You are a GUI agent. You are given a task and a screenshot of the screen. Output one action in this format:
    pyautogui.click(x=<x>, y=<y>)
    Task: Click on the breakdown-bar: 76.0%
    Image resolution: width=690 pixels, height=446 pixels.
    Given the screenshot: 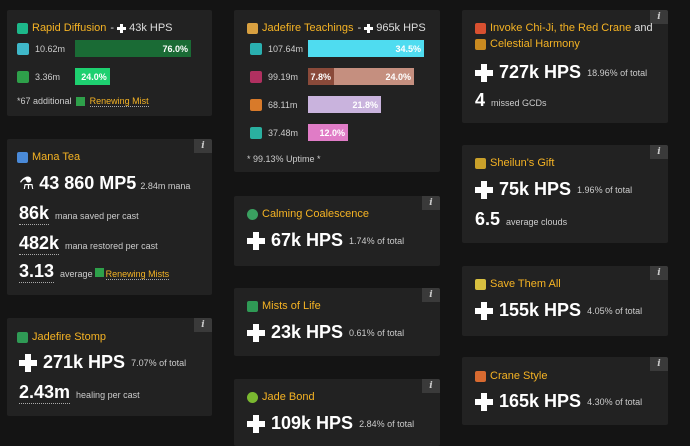 What is the action you would take?
    pyautogui.click(x=133, y=48)
    